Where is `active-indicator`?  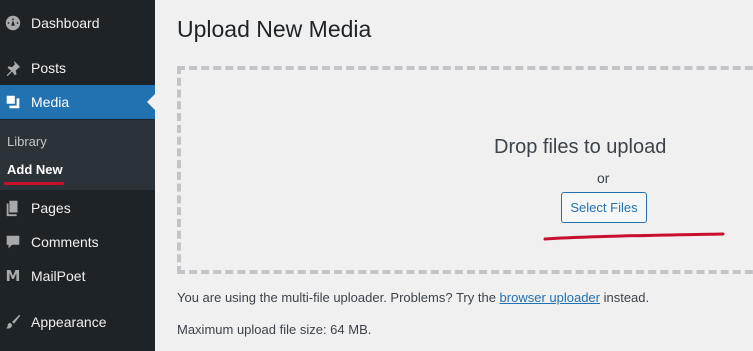 active-indicator is located at coordinates (151, 102).